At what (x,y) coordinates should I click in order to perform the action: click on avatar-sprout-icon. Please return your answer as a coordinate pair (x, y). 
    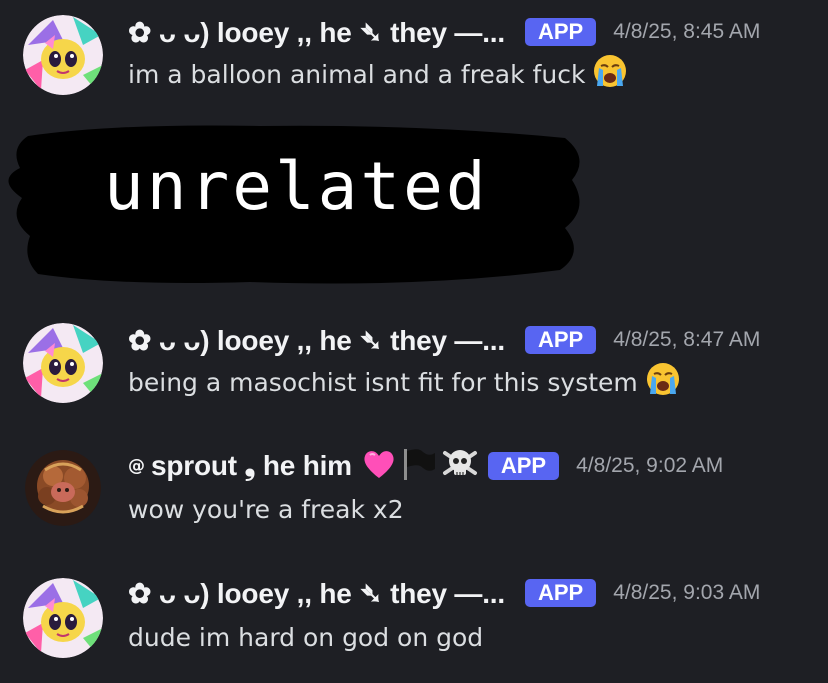
    Looking at the image, I should click on (63, 488).